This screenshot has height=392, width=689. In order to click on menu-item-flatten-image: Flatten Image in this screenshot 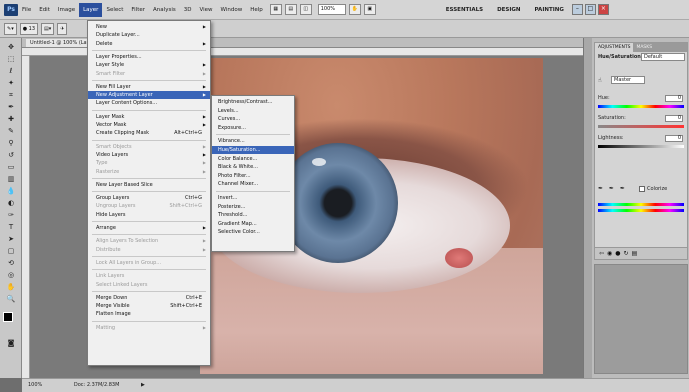, I will do `click(149, 314)`.